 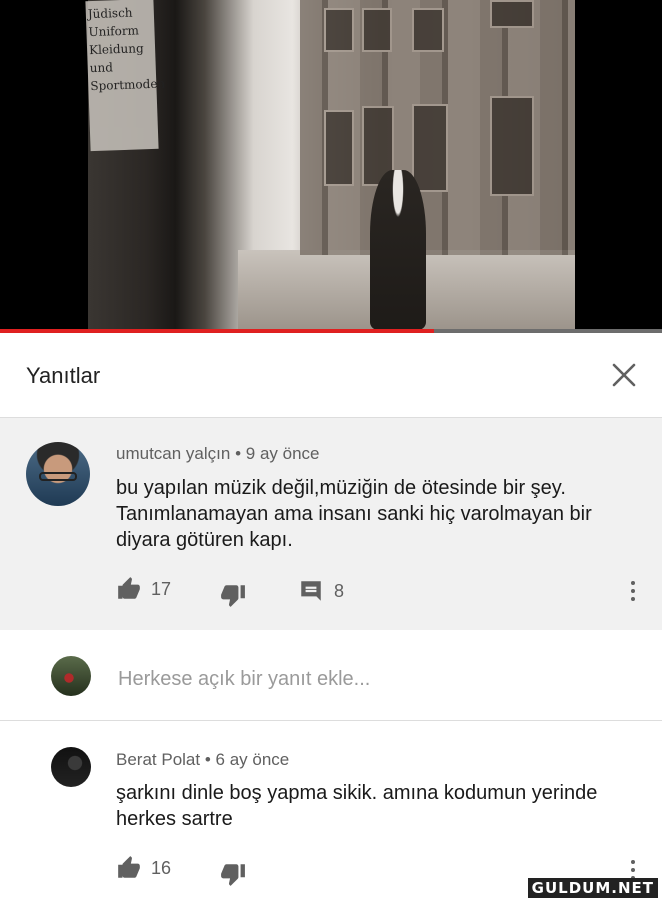 What do you see at coordinates (633, 593) in the screenshot?
I see `more-options-icon` at bounding box center [633, 593].